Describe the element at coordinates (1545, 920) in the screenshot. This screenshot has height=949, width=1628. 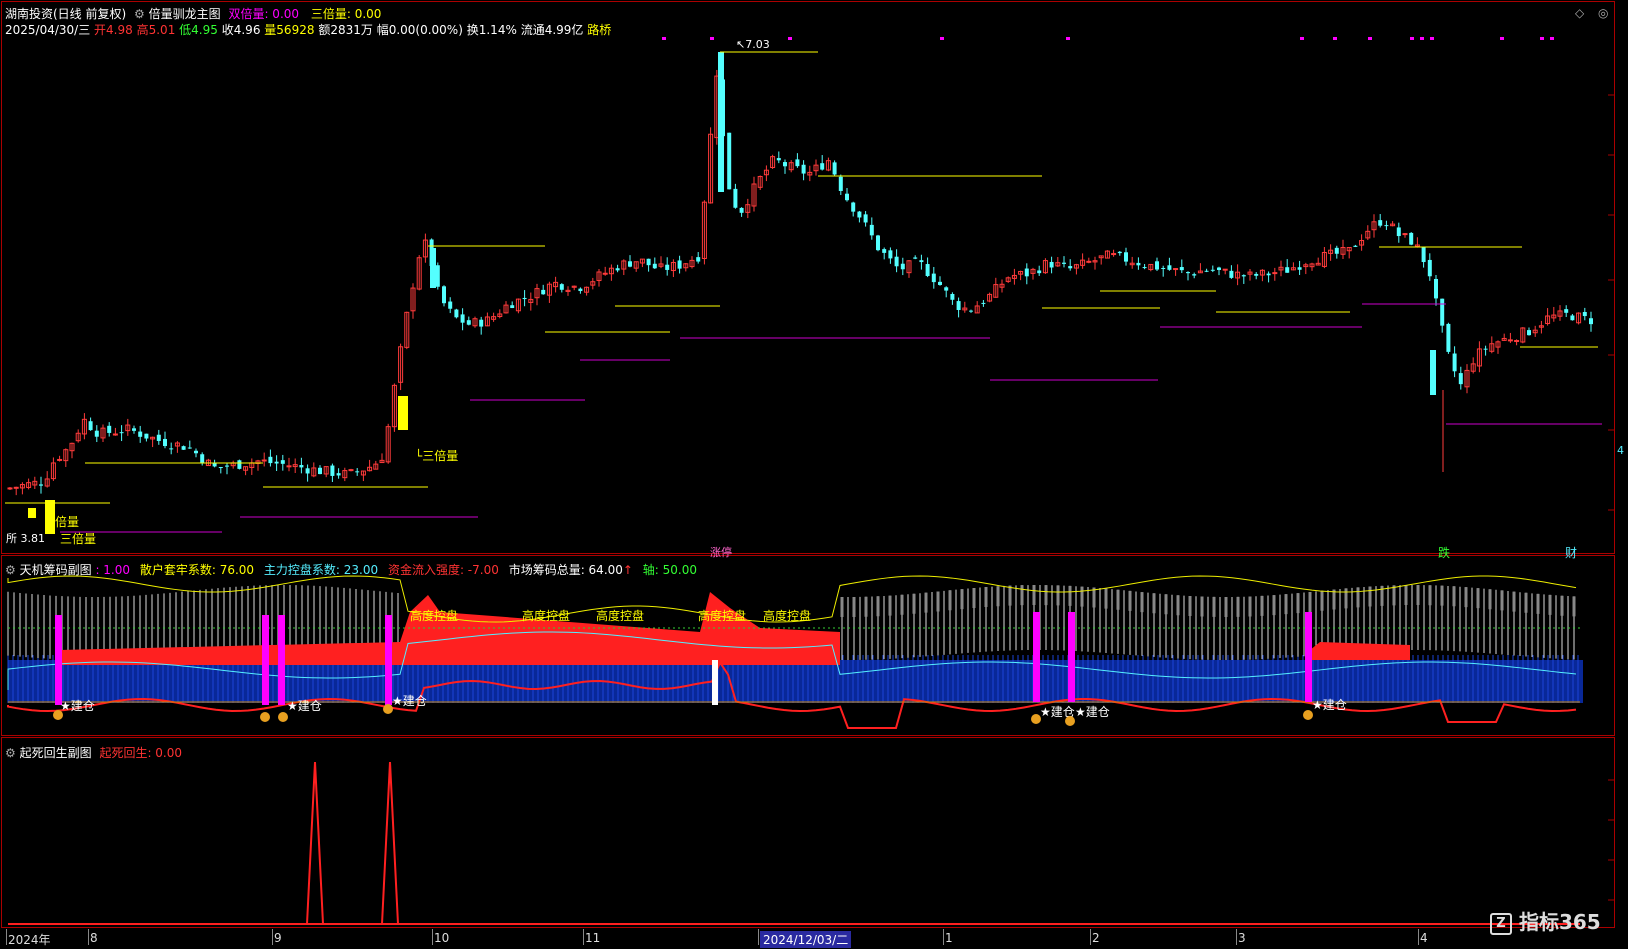
I see `logo: Z 指标365` at that location.